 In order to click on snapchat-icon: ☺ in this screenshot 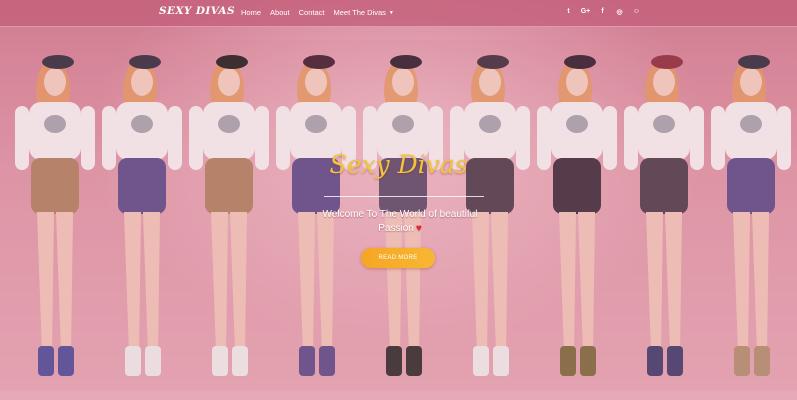, I will do `click(636, 11)`.